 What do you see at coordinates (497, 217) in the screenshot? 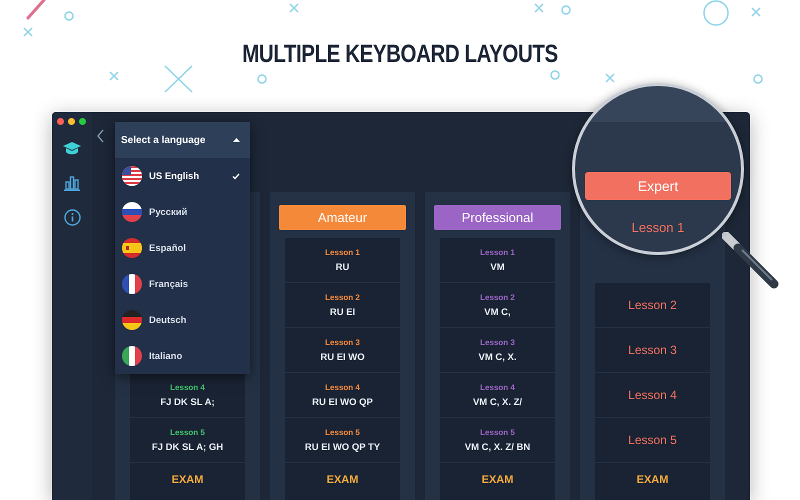
I see `level-button: Professional` at bounding box center [497, 217].